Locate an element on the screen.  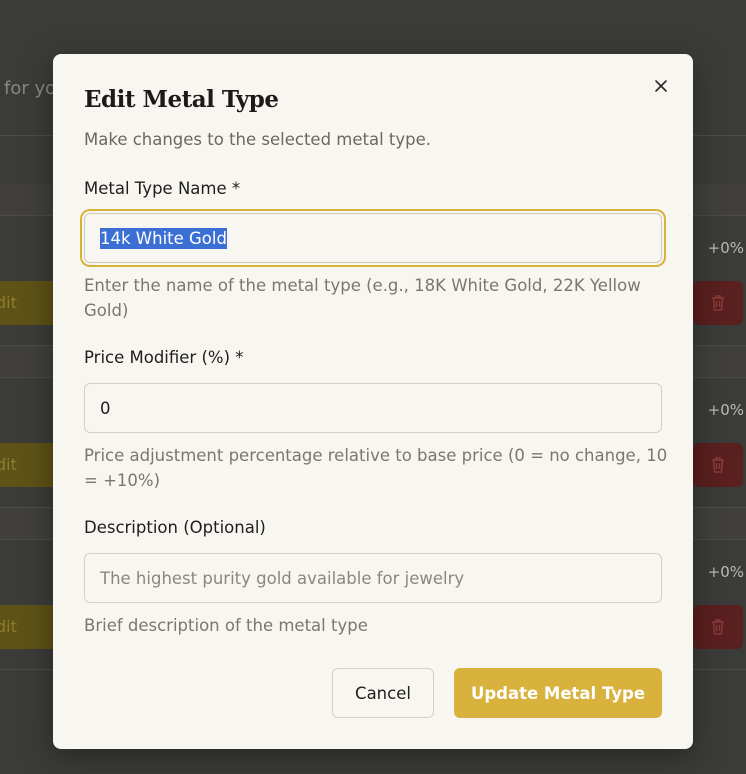
description-helper: Brief description of the metal type is located at coordinates (226, 625).